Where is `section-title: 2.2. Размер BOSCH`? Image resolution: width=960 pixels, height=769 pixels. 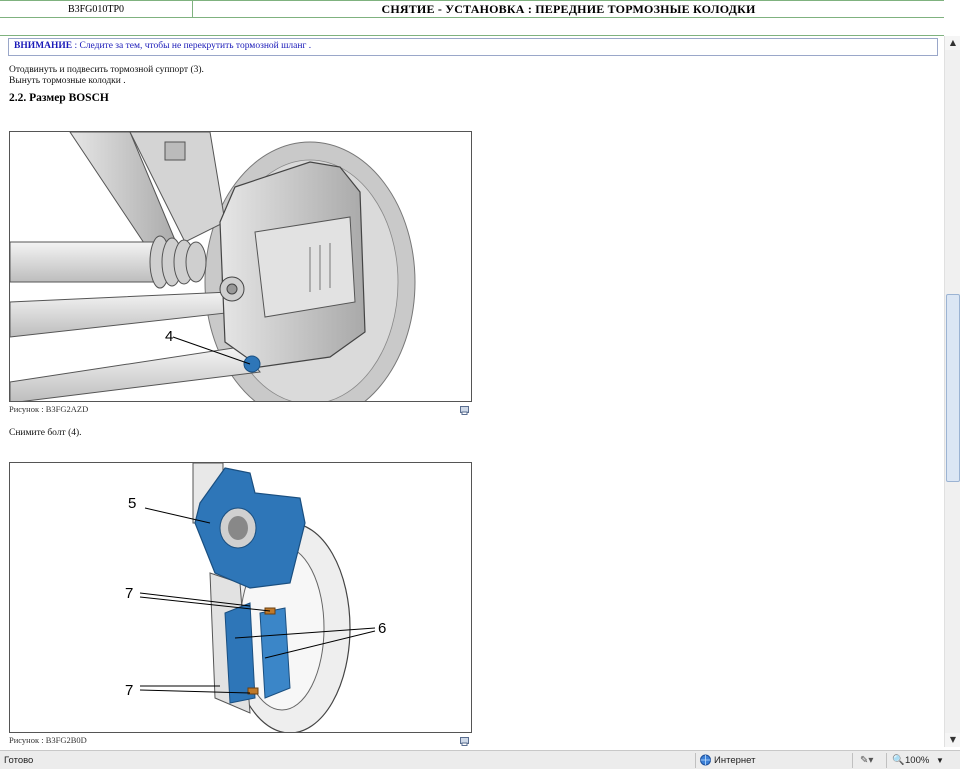
section-title: 2.2. Размер BOSCH is located at coordinates (59, 98).